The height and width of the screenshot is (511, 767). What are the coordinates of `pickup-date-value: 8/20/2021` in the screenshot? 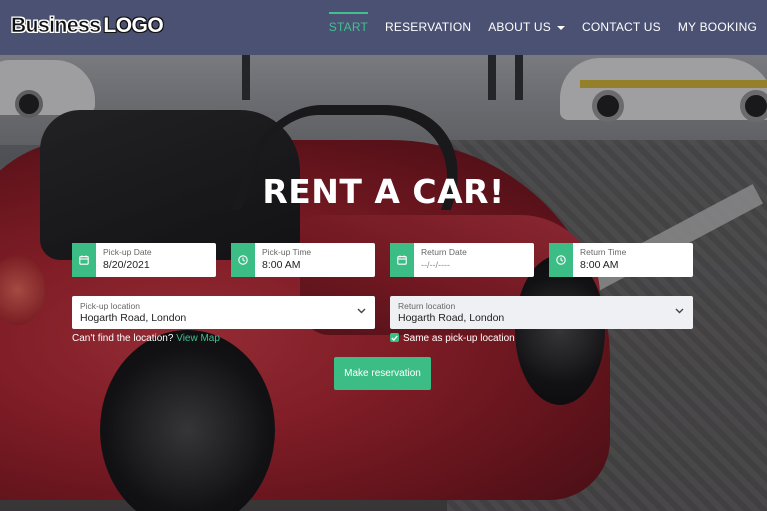 It's located at (126, 265).